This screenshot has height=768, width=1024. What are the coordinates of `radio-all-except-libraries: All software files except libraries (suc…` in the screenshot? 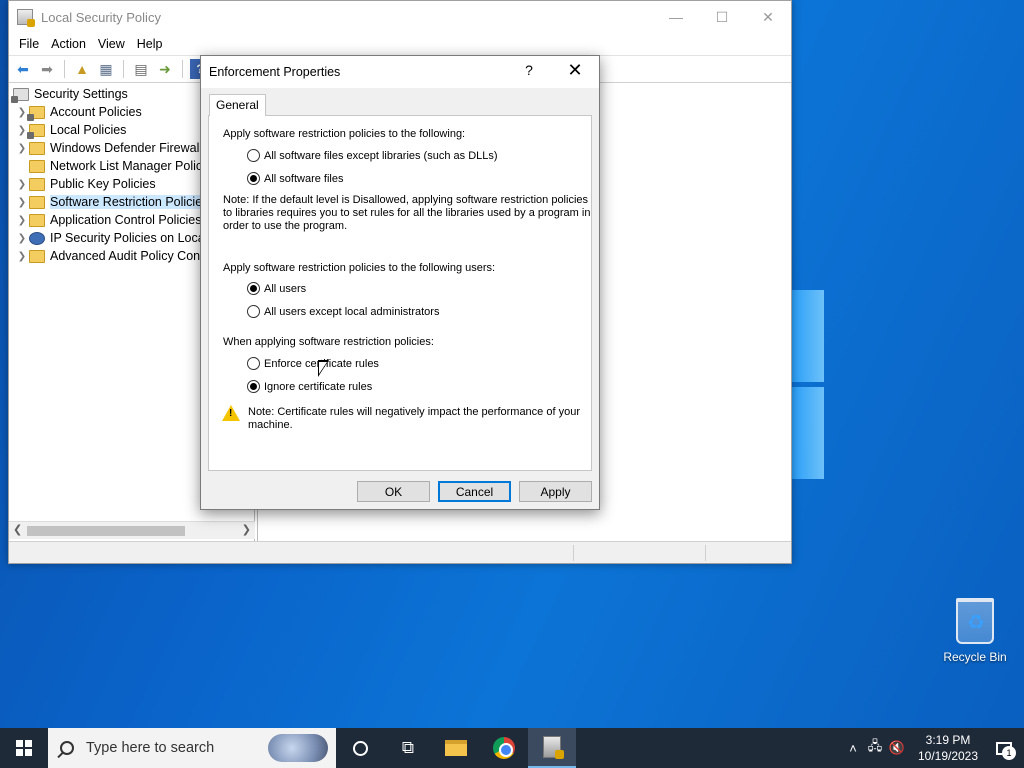 It's located at (372, 155).